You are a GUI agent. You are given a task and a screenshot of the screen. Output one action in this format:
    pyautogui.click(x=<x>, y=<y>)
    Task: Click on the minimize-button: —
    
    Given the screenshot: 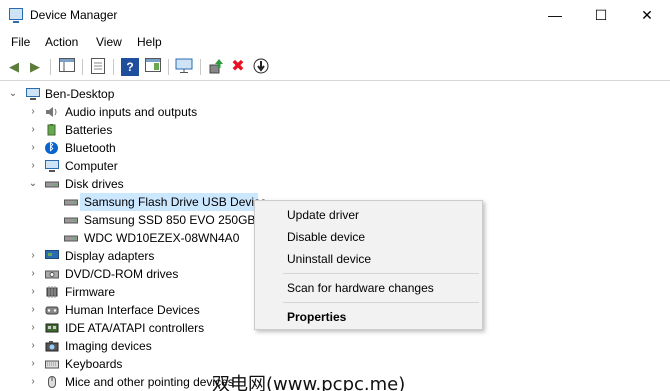 What is the action you would take?
    pyautogui.click(x=555, y=15)
    